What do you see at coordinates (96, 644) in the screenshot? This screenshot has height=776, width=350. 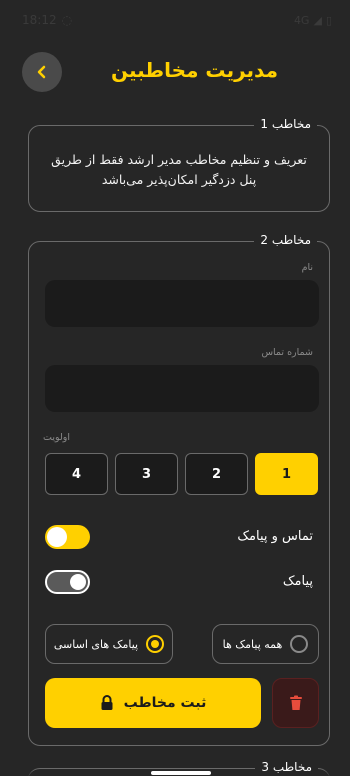 I see `radio-basic-label: پیامک های اساسی` at bounding box center [96, 644].